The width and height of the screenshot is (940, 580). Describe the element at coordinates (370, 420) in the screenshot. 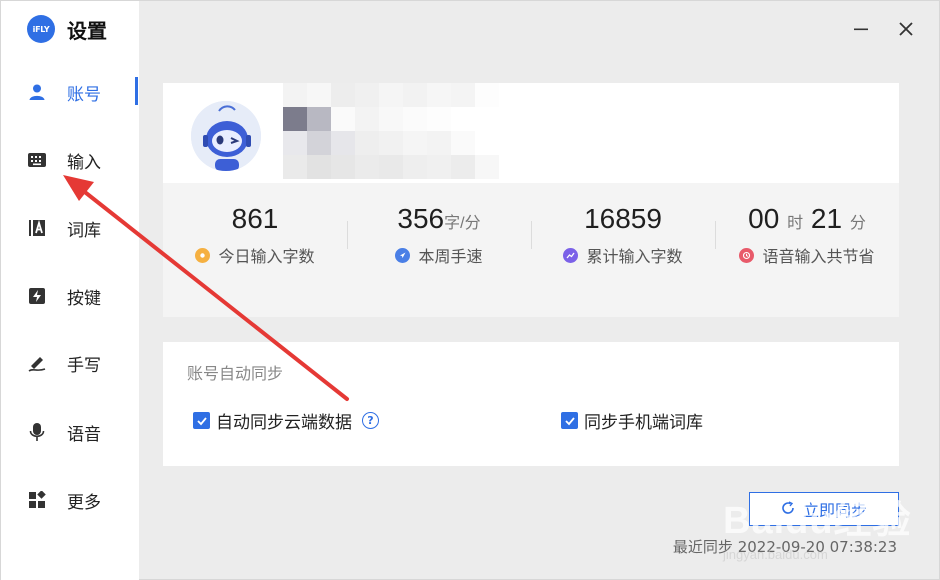

I see `help-icon: ?` at that location.